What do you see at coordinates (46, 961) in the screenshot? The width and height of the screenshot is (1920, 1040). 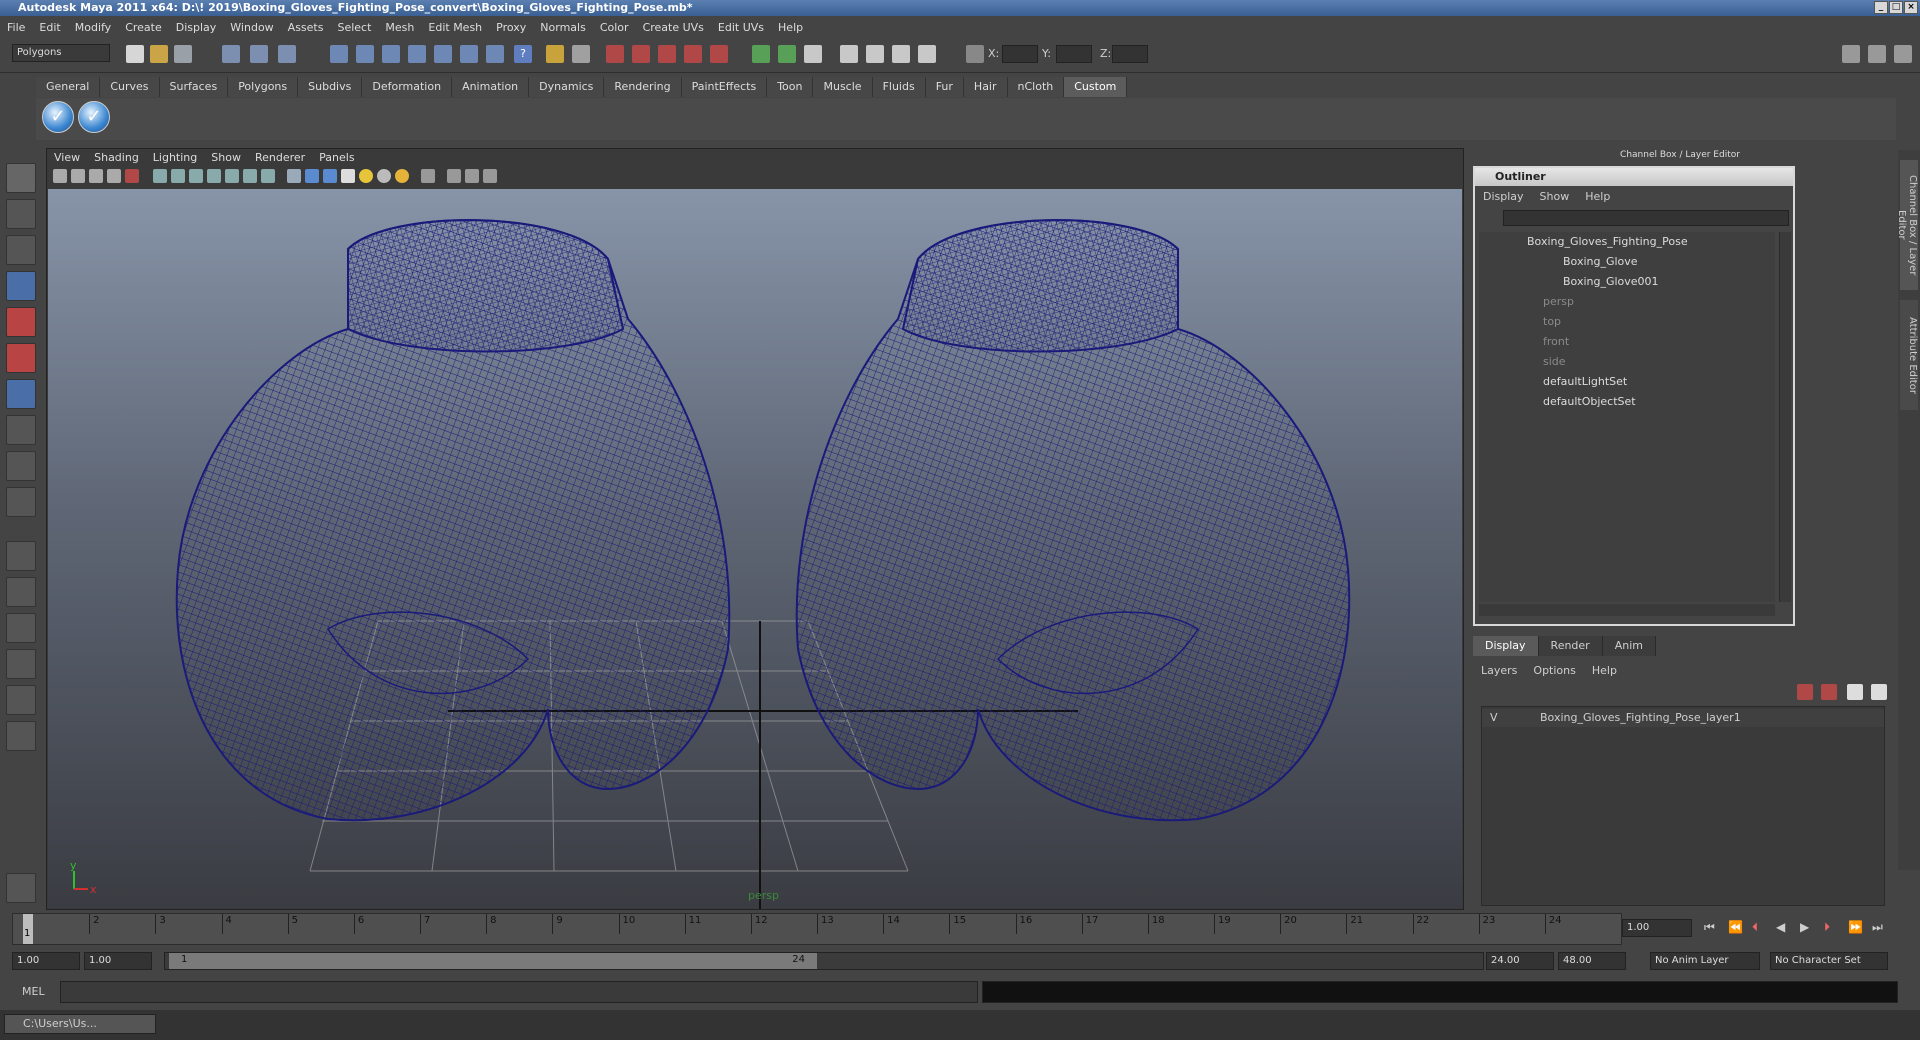 I see `start-time-field: 1.00` at bounding box center [46, 961].